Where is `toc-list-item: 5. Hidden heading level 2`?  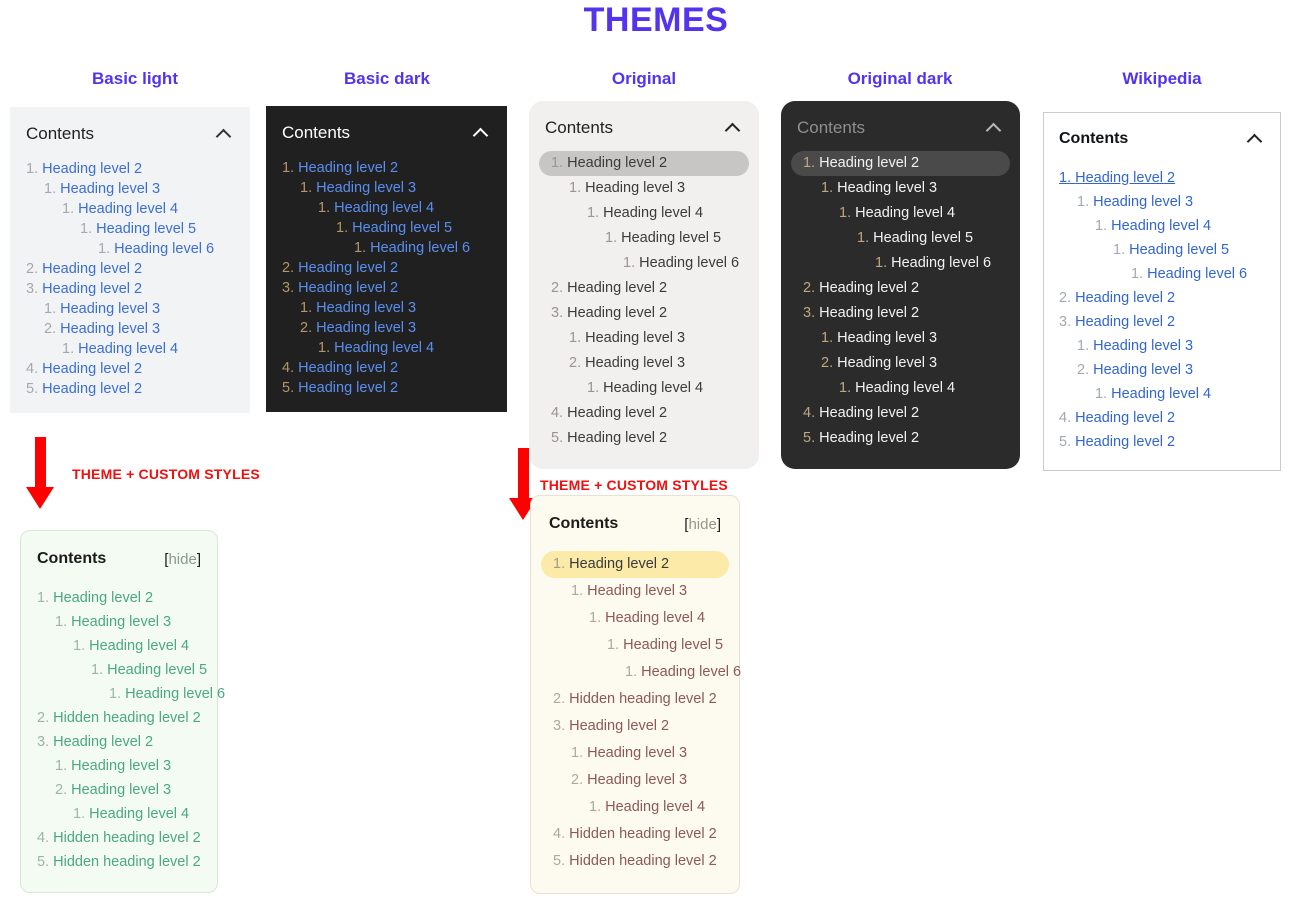
toc-list-item: 5. Hidden heading level 2 is located at coordinates (635, 861).